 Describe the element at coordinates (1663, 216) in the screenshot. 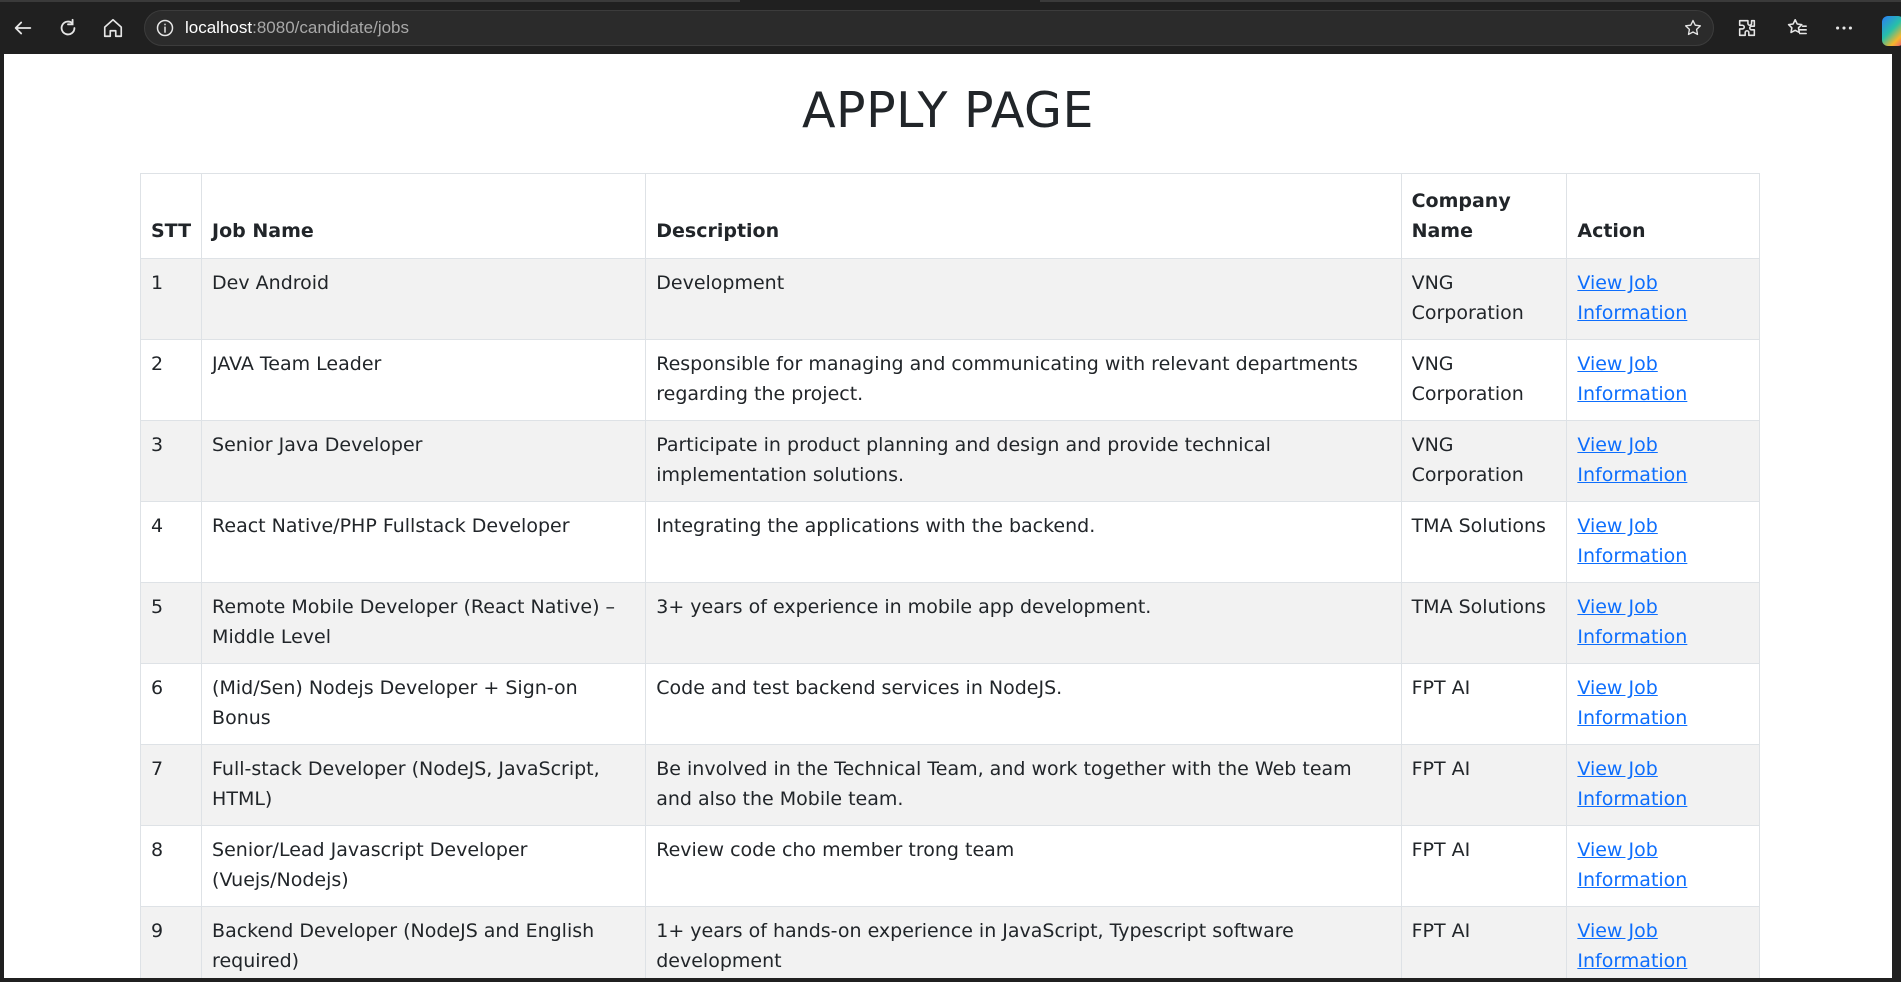

I see `header-action: Action` at that location.